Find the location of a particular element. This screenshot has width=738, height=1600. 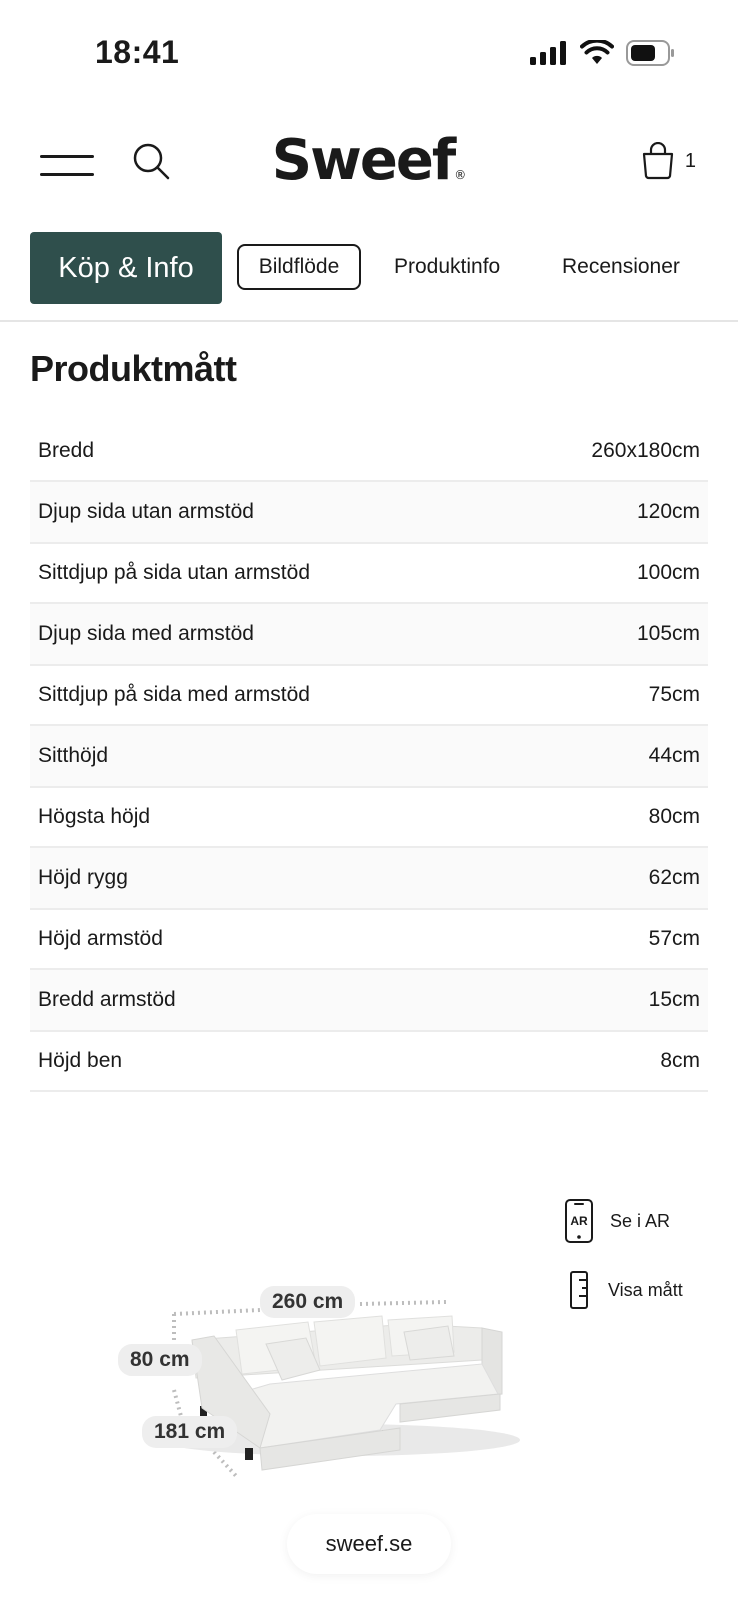

logo-text: Sweef is located at coordinates (363, 160).